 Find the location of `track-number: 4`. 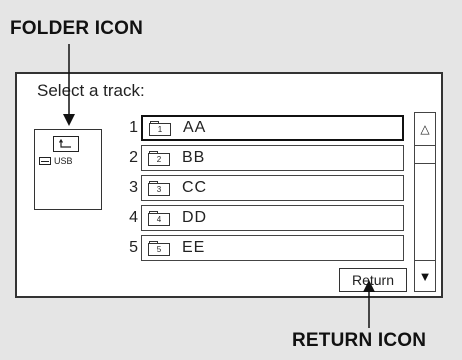

track-number: 4 is located at coordinates (133, 217).